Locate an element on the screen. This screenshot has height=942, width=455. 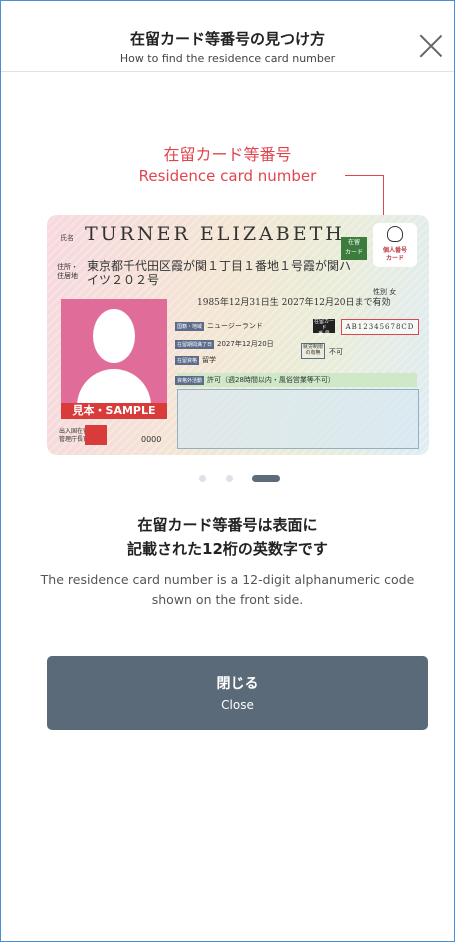
work-permission-value: 不可 is located at coordinates (336, 352).